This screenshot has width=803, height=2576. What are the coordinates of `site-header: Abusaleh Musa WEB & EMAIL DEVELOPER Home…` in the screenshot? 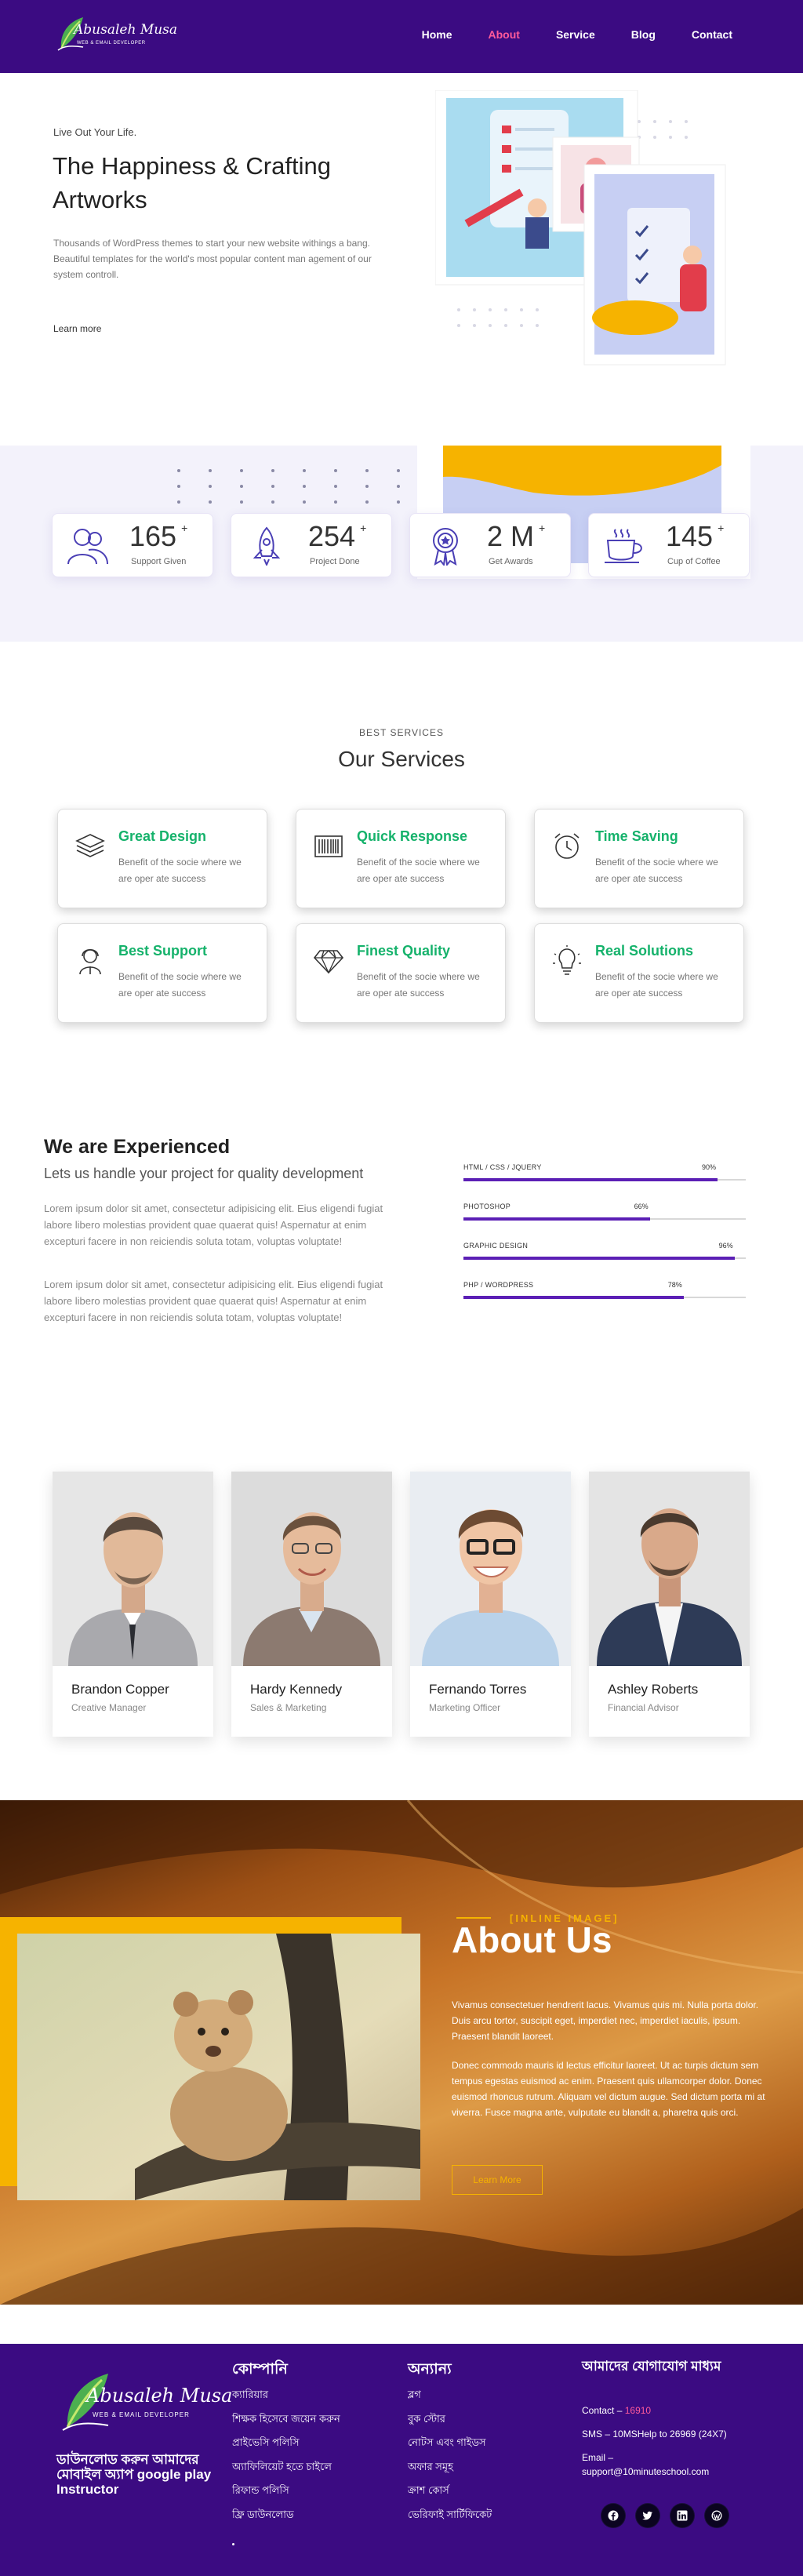 It's located at (401, 36).